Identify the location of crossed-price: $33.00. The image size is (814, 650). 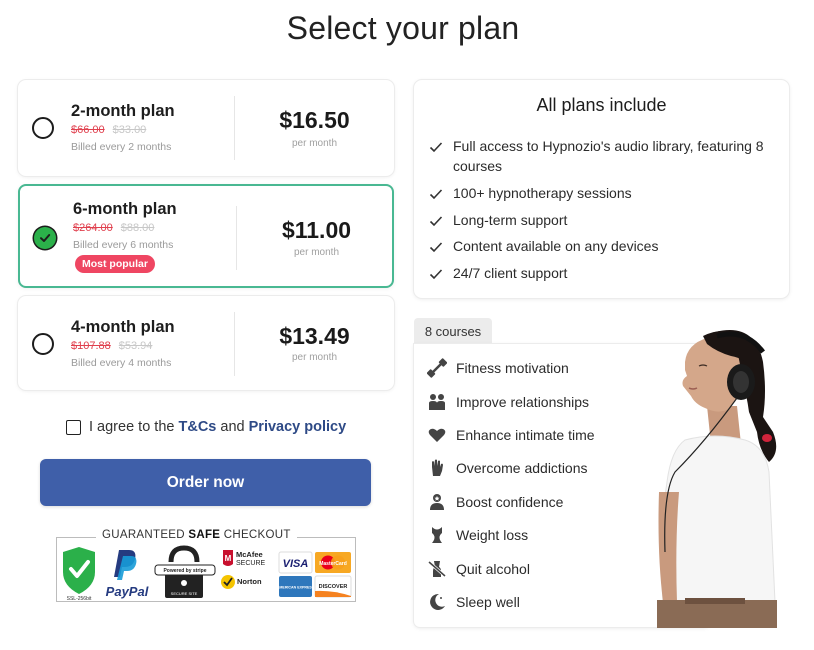
(129, 130).